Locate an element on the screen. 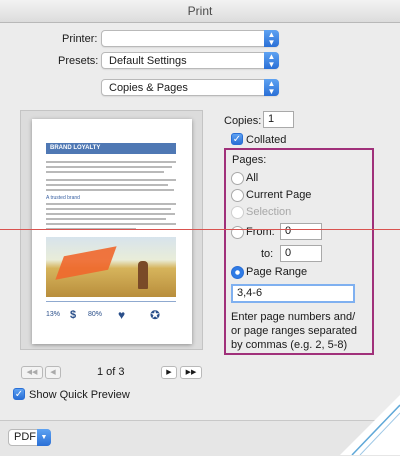 The width and height of the screenshot is (400, 456). next-page-button: ▶ is located at coordinates (169, 372).